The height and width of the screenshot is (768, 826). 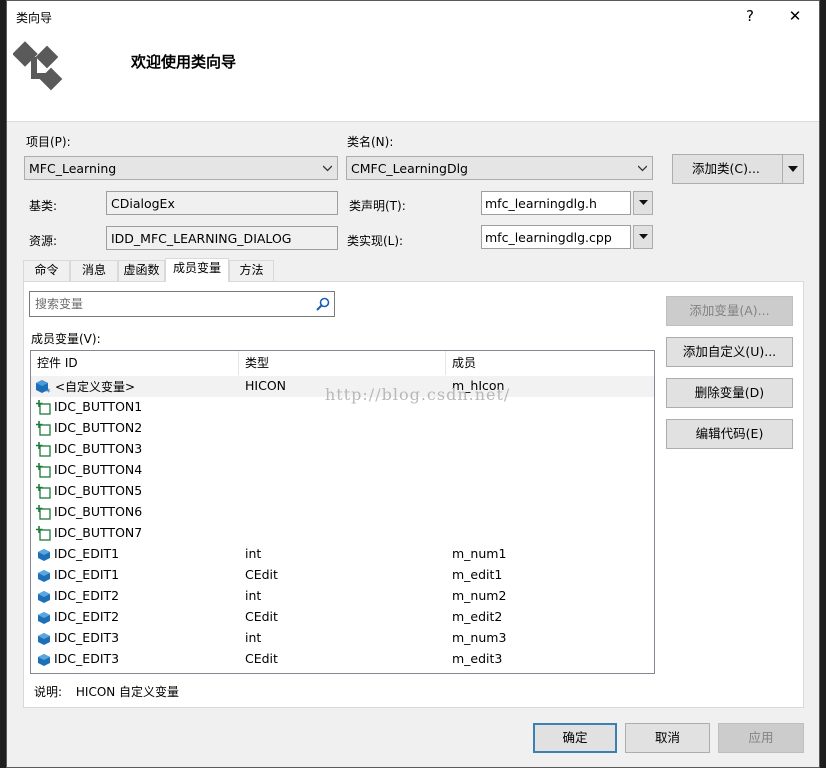 I want to click on description-label: 说明:, so click(x=48, y=692).